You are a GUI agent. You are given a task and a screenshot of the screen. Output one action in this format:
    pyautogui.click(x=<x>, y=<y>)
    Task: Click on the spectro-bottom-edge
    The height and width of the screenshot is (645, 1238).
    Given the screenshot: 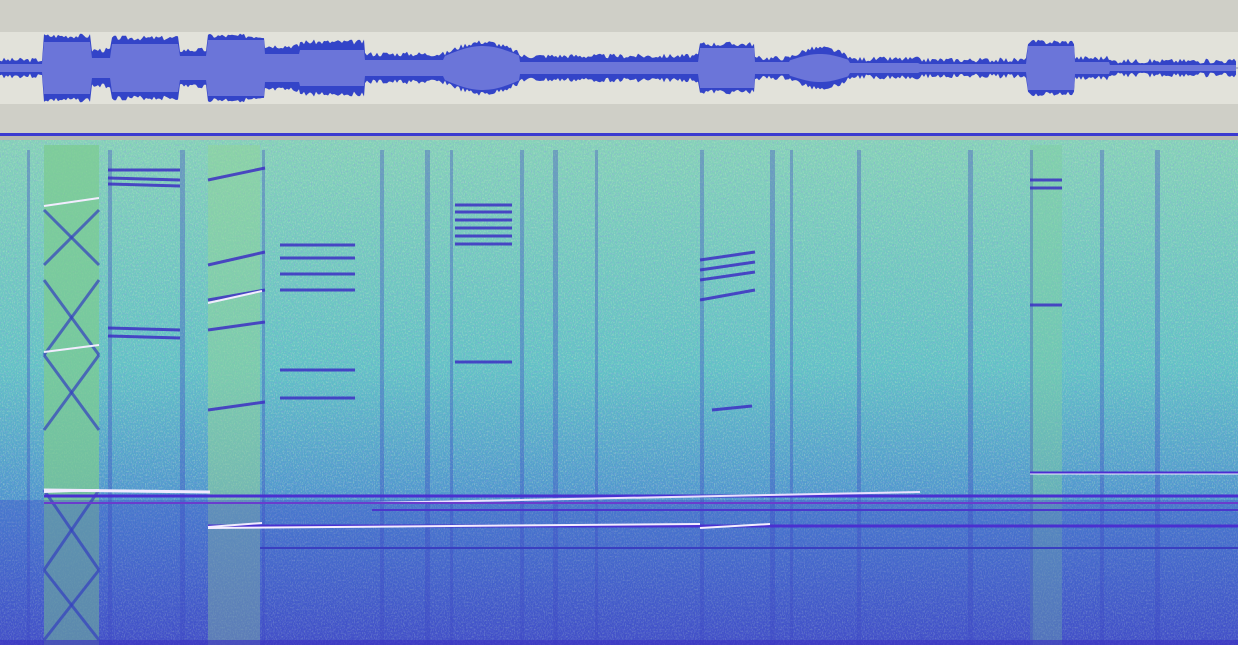 What is the action you would take?
    pyautogui.click(x=619, y=642)
    